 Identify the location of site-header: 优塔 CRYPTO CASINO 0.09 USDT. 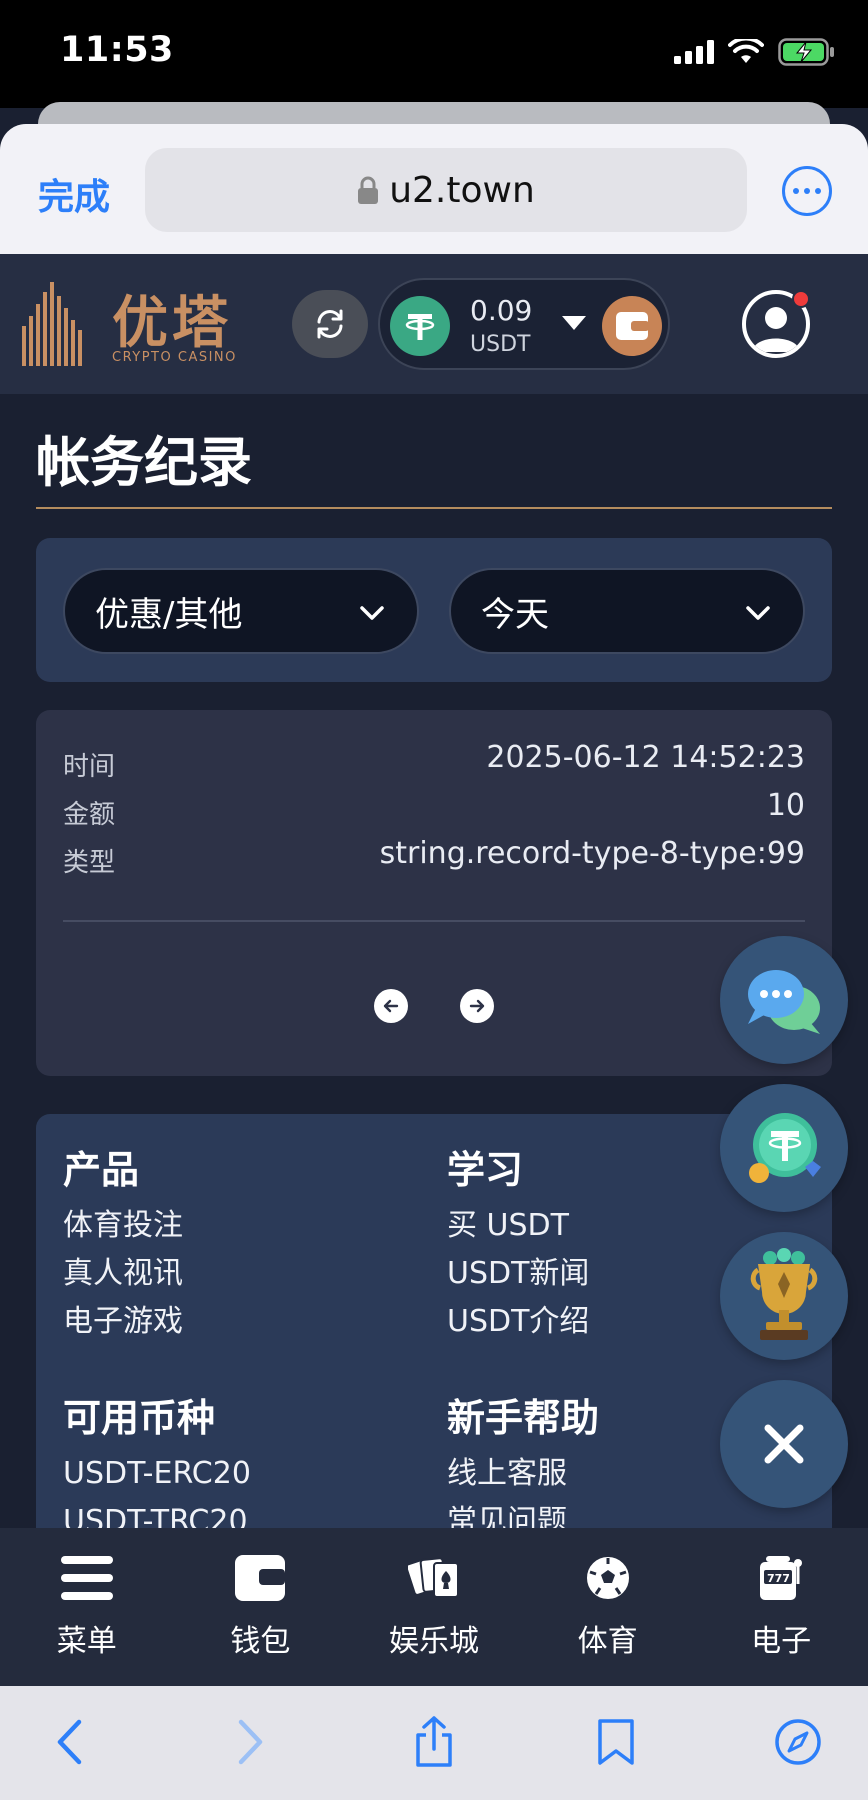
(434, 324).